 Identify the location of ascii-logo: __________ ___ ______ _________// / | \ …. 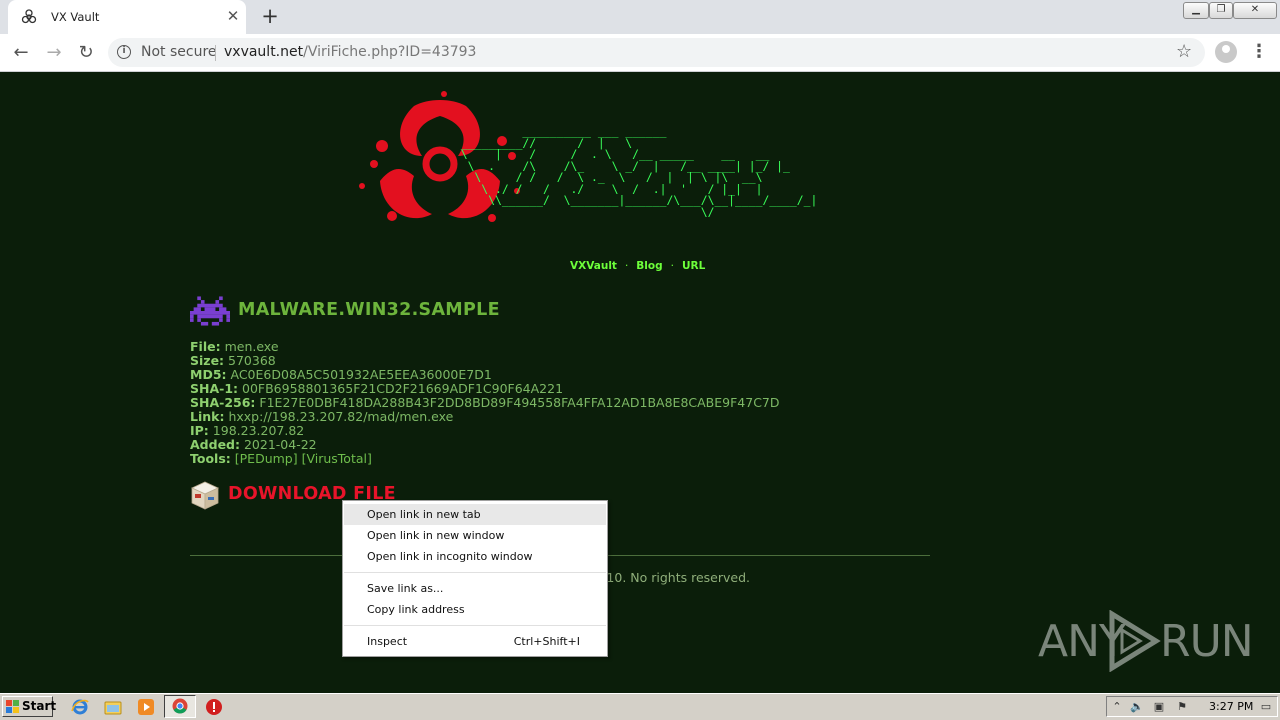
(639, 171).